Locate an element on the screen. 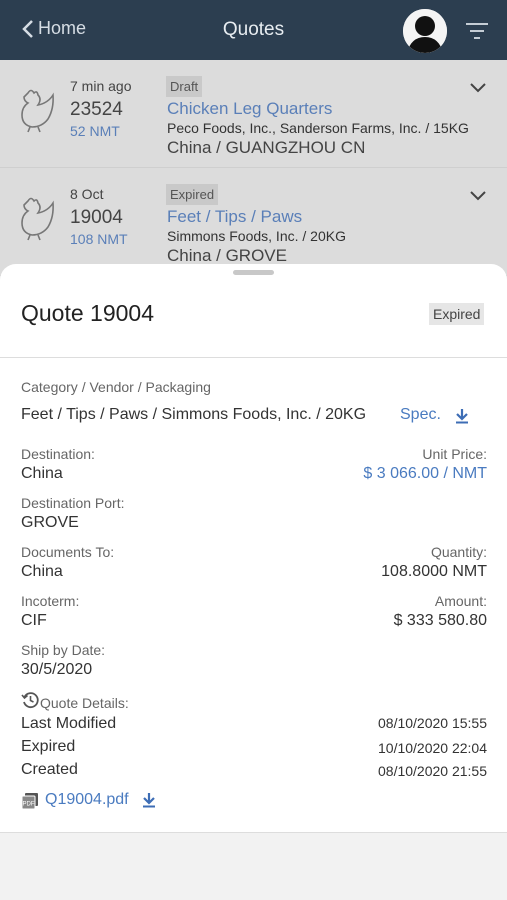 Image resolution: width=507 pixels, height=900 pixels. quote-destination: China / GUANGZHOU CN is located at coordinates (266, 147).